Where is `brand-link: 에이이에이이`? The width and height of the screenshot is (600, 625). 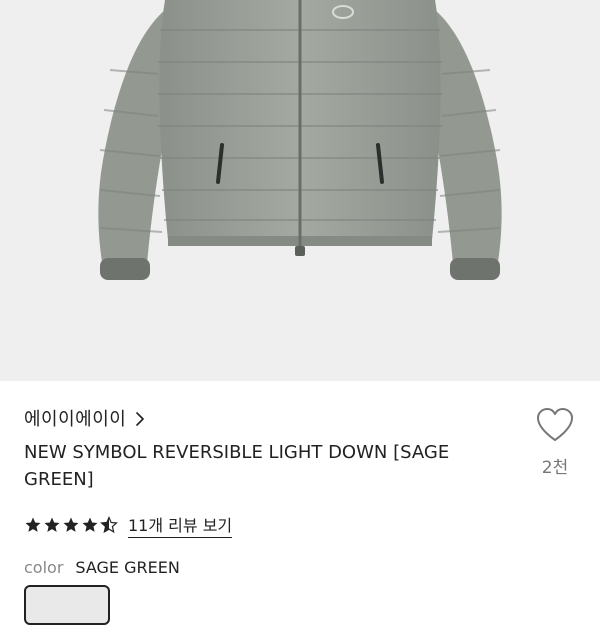
brand-link: 에이이에이이 is located at coordinates (85, 418).